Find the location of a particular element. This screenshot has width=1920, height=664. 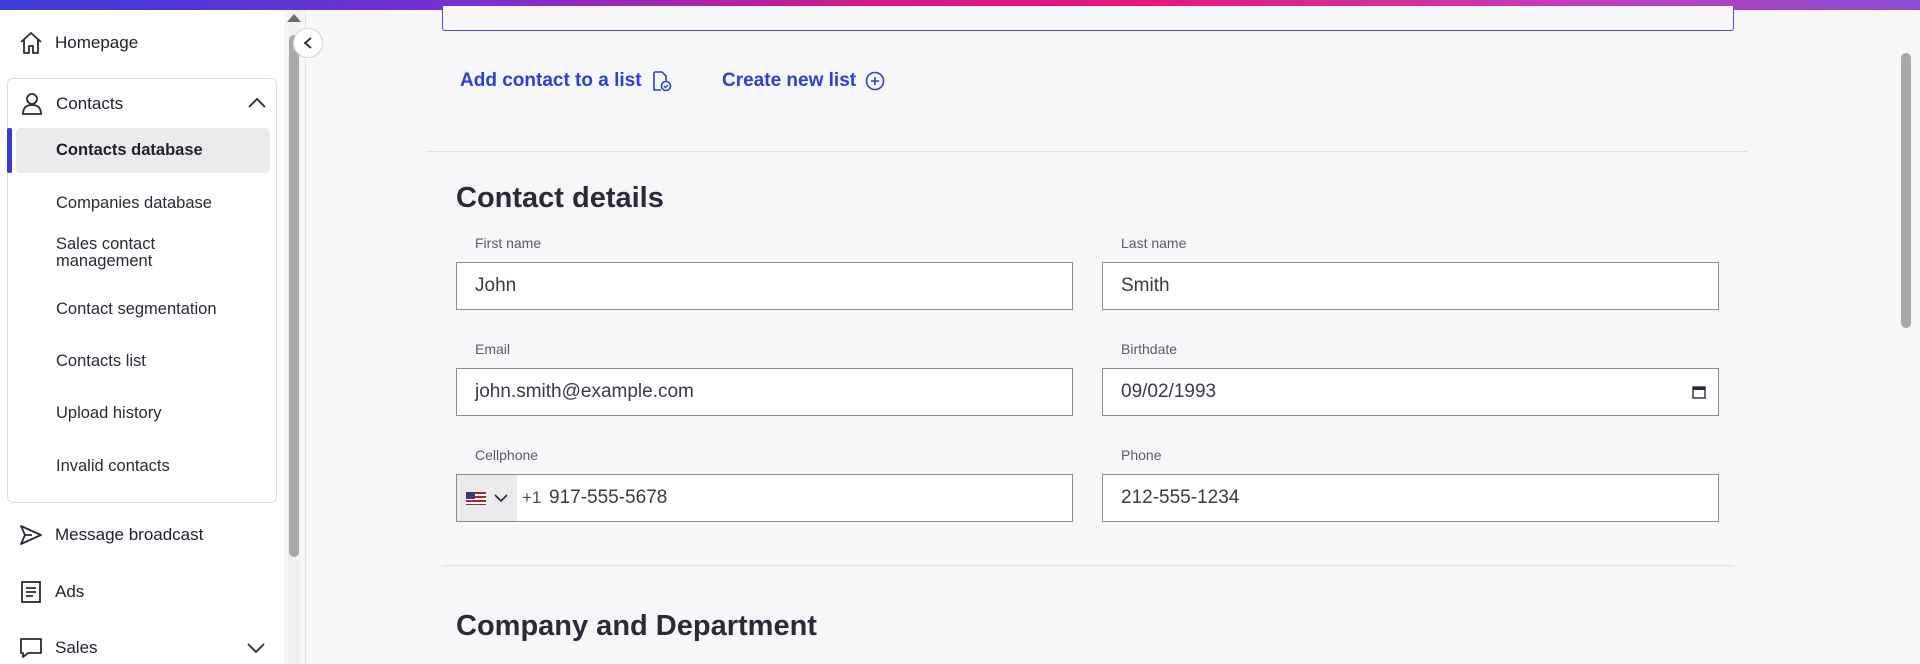

phone-field: 212-555-1234 is located at coordinates (1410, 498).